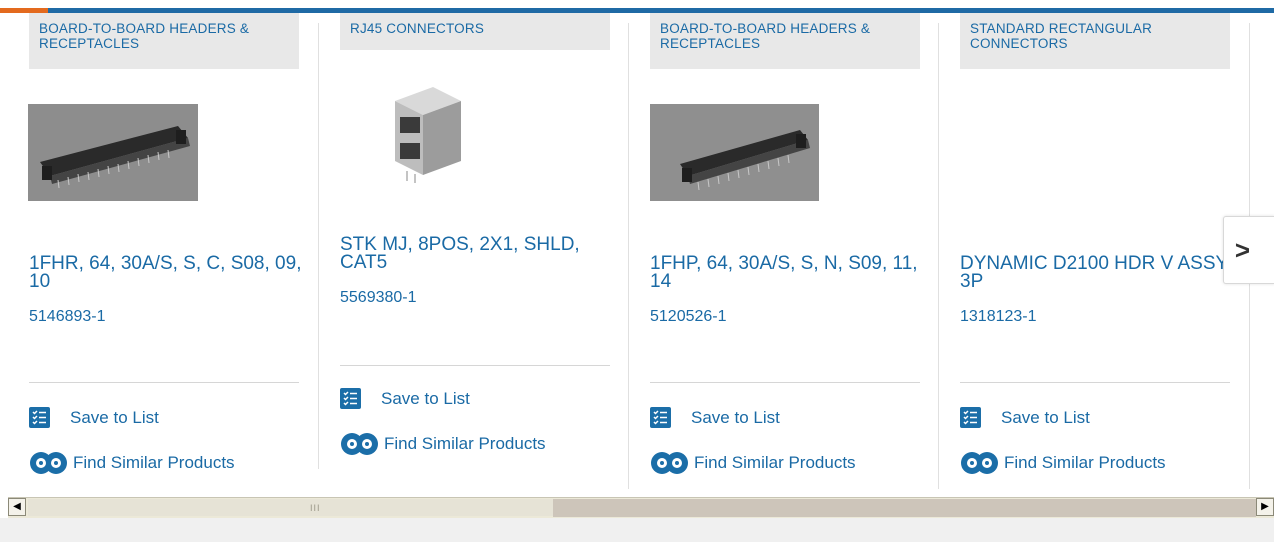 The height and width of the screenshot is (542, 1274). Describe the element at coordinates (1242, 250) in the screenshot. I see `chevron-right-icon: >` at that location.